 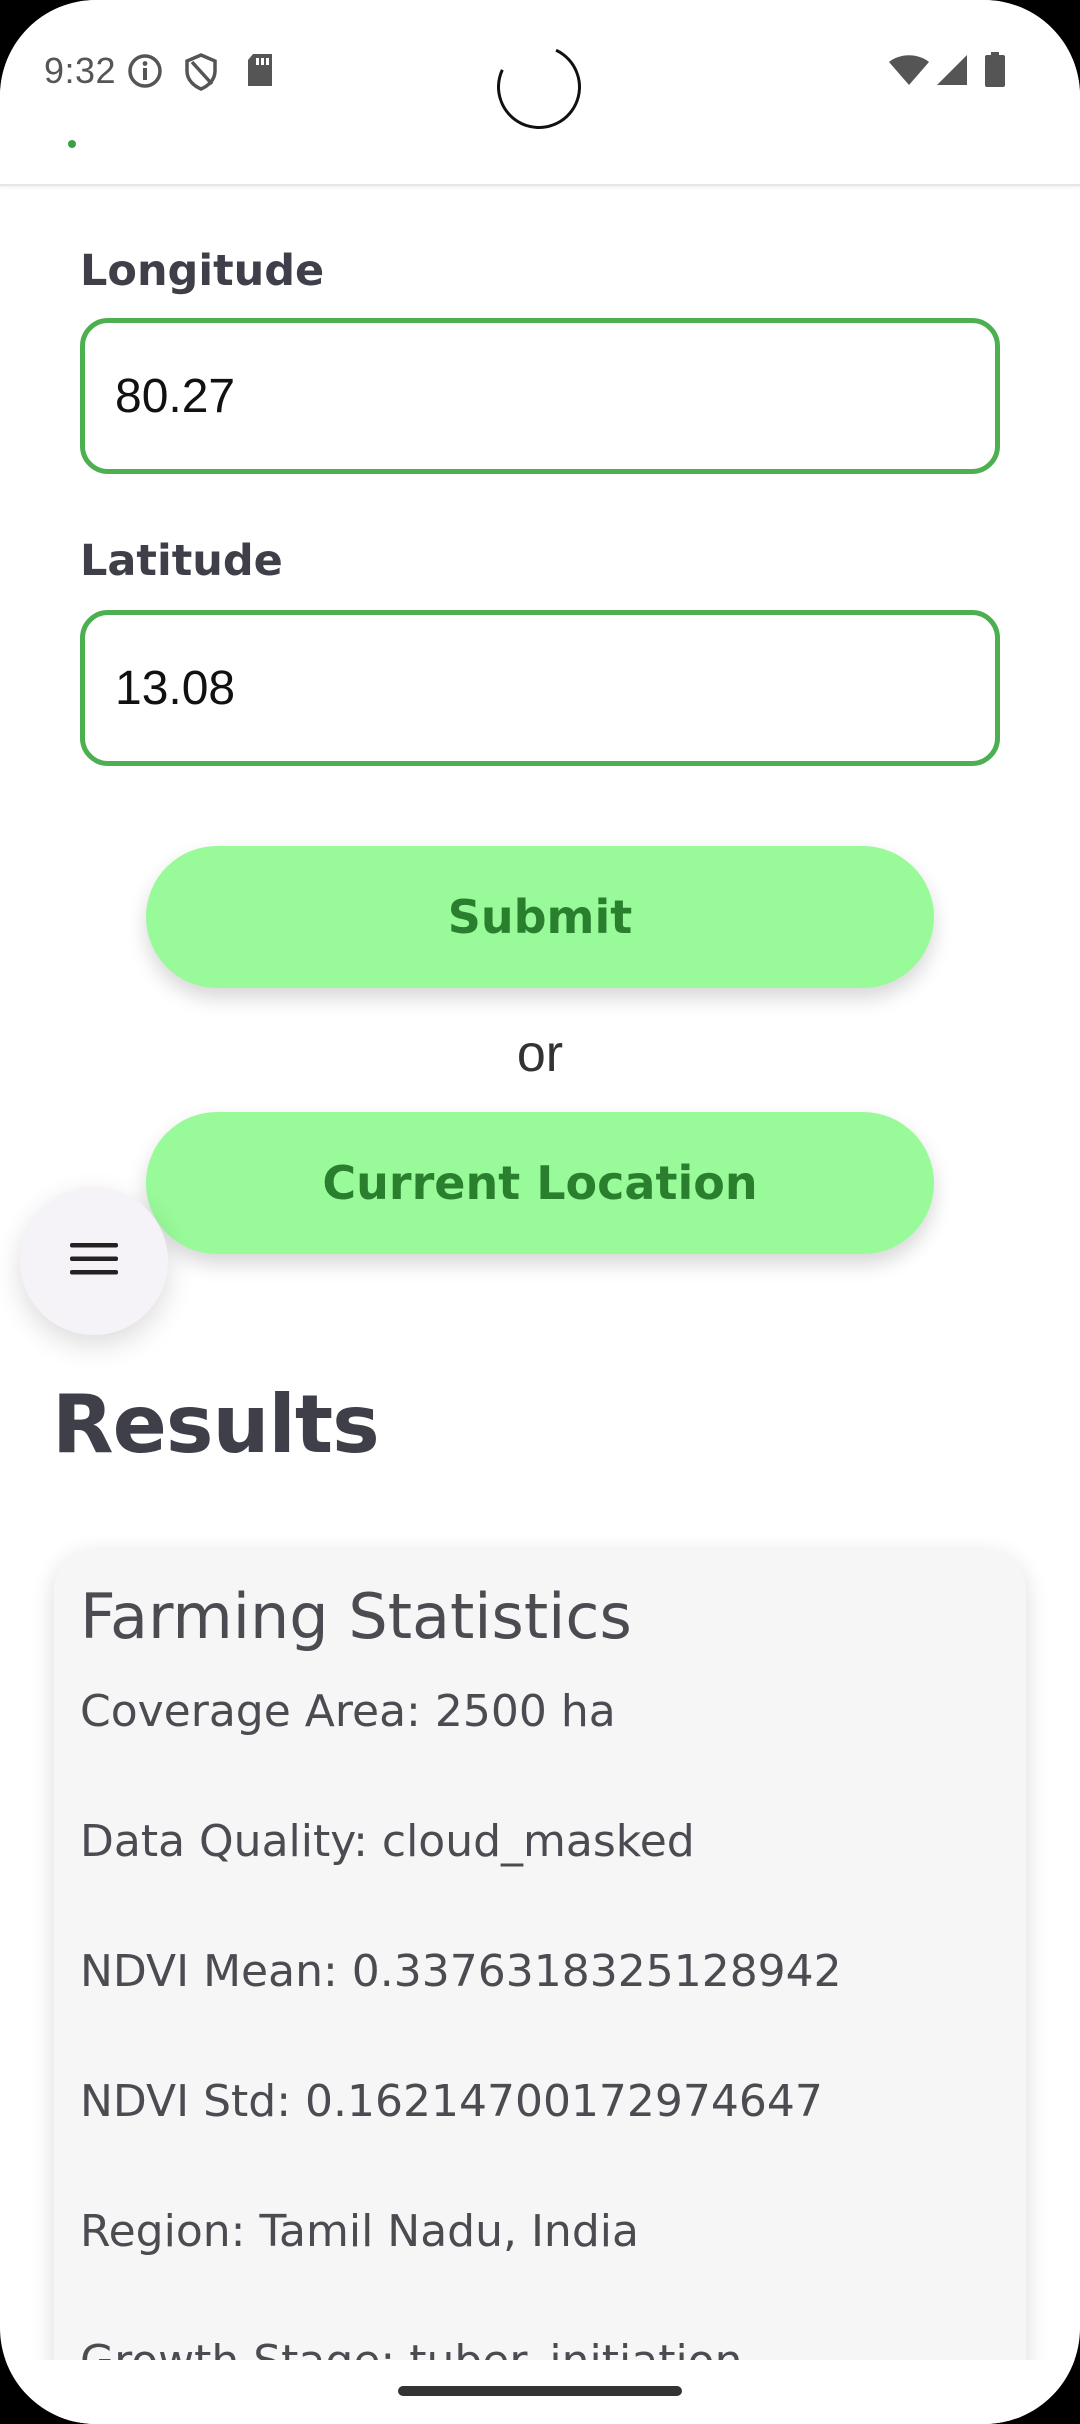 What do you see at coordinates (356, 1616) in the screenshot?
I see `card-title: Farming Statistics` at bounding box center [356, 1616].